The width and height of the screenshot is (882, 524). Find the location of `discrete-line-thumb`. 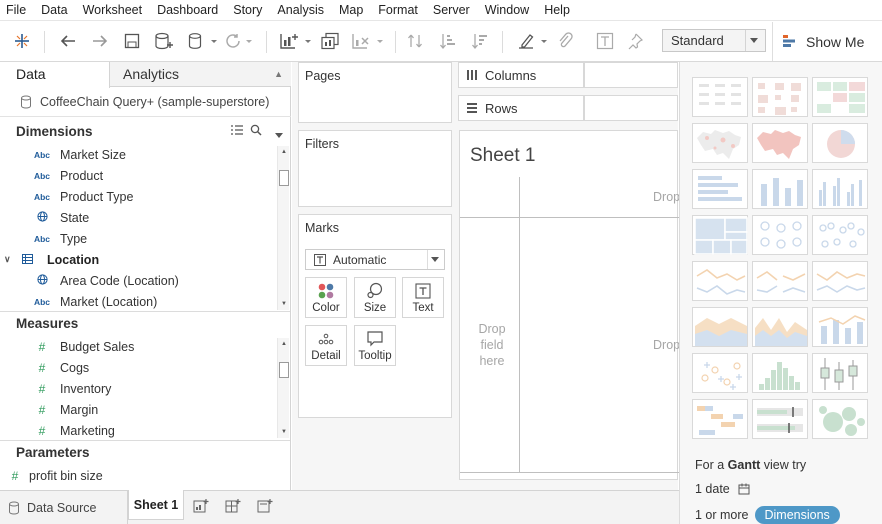

discrete-line-thumb is located at coordinates (780, 281).